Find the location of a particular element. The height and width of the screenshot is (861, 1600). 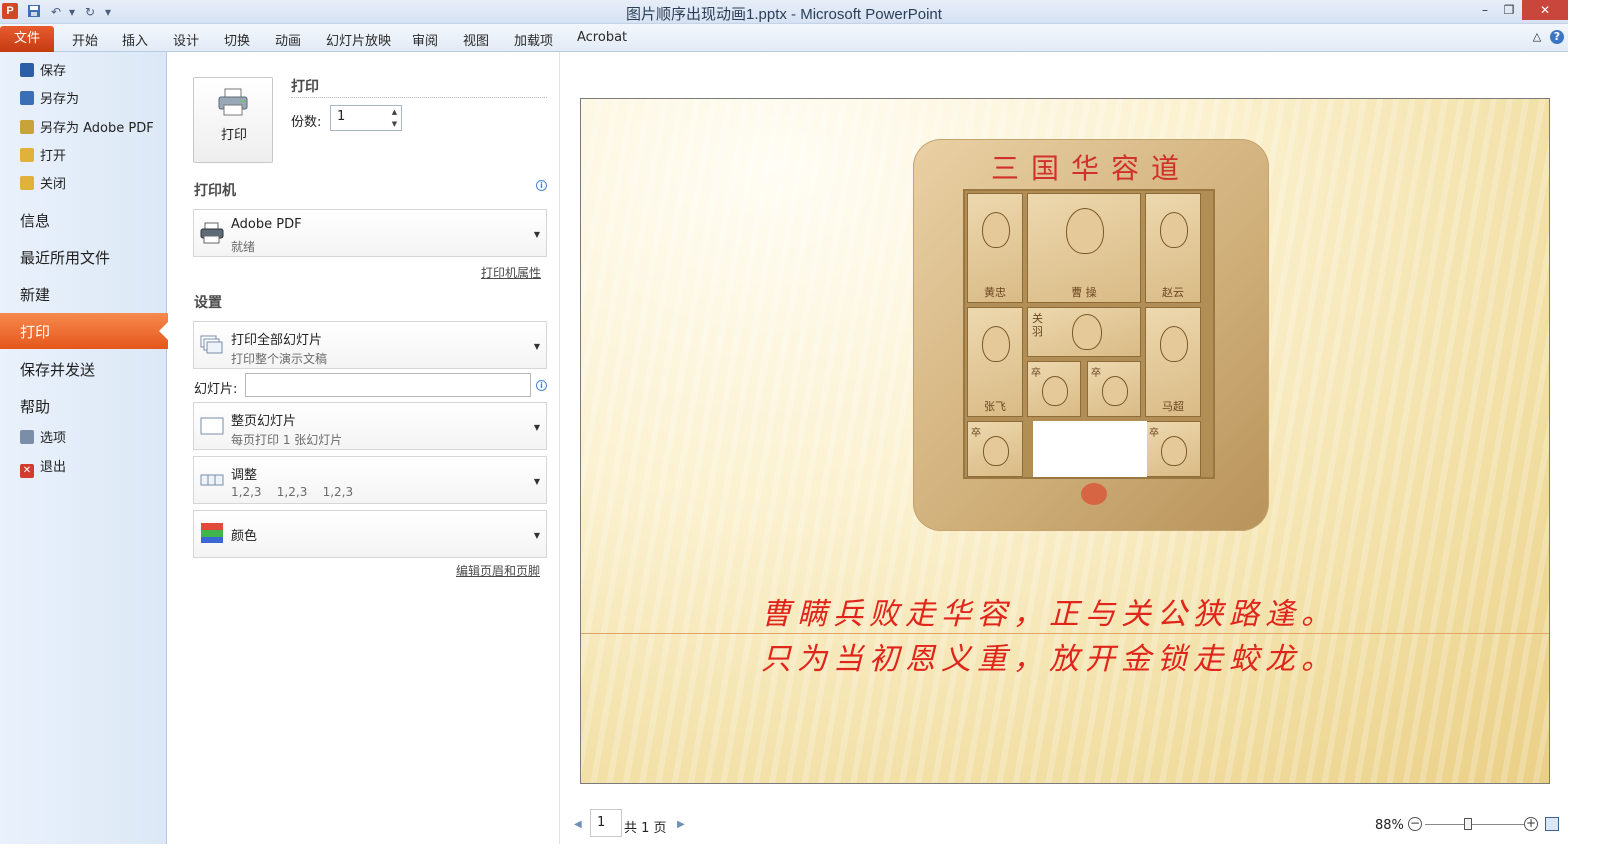

collate-sub: 1,2,3 1,2,3 1,2,3 is located at coordinates (292, 492).